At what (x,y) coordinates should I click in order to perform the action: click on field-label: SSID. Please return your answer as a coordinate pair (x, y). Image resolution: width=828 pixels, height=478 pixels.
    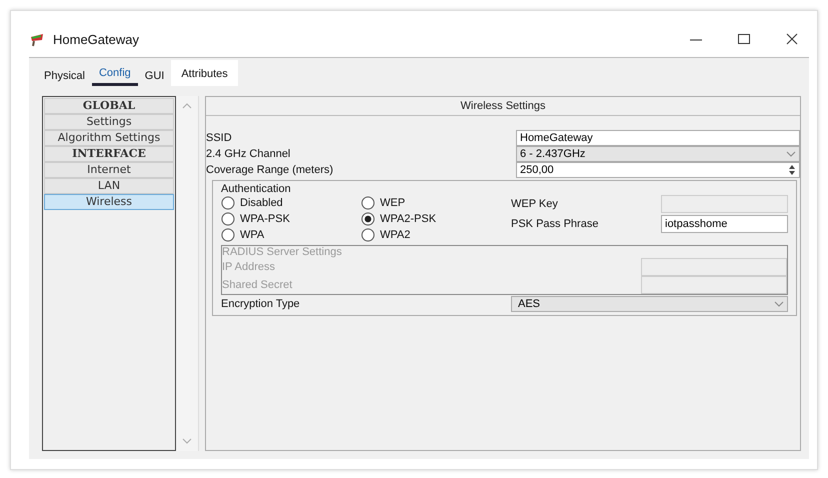
    Looking at the image, I should click on (219, 138).